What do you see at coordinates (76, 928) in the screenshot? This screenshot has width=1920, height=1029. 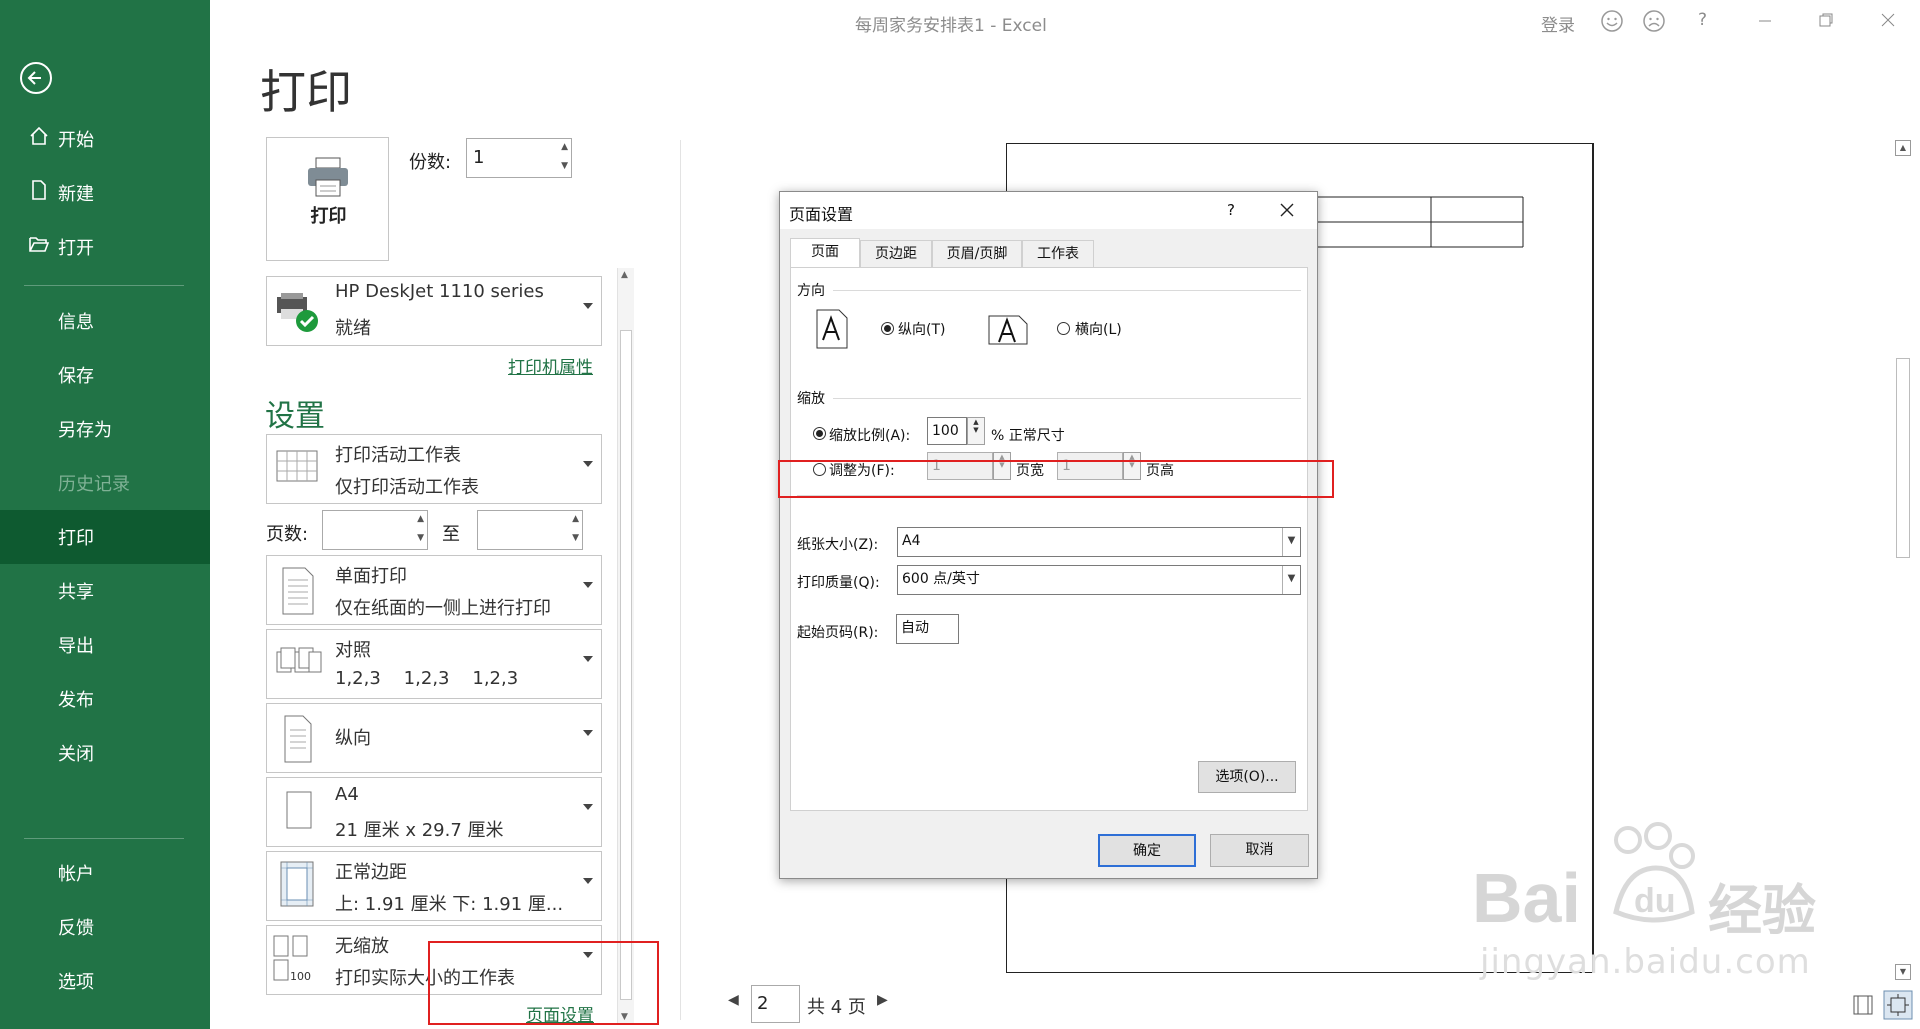 I see `sidebar-item-label: 反馈` at bounding box center [76, 928].